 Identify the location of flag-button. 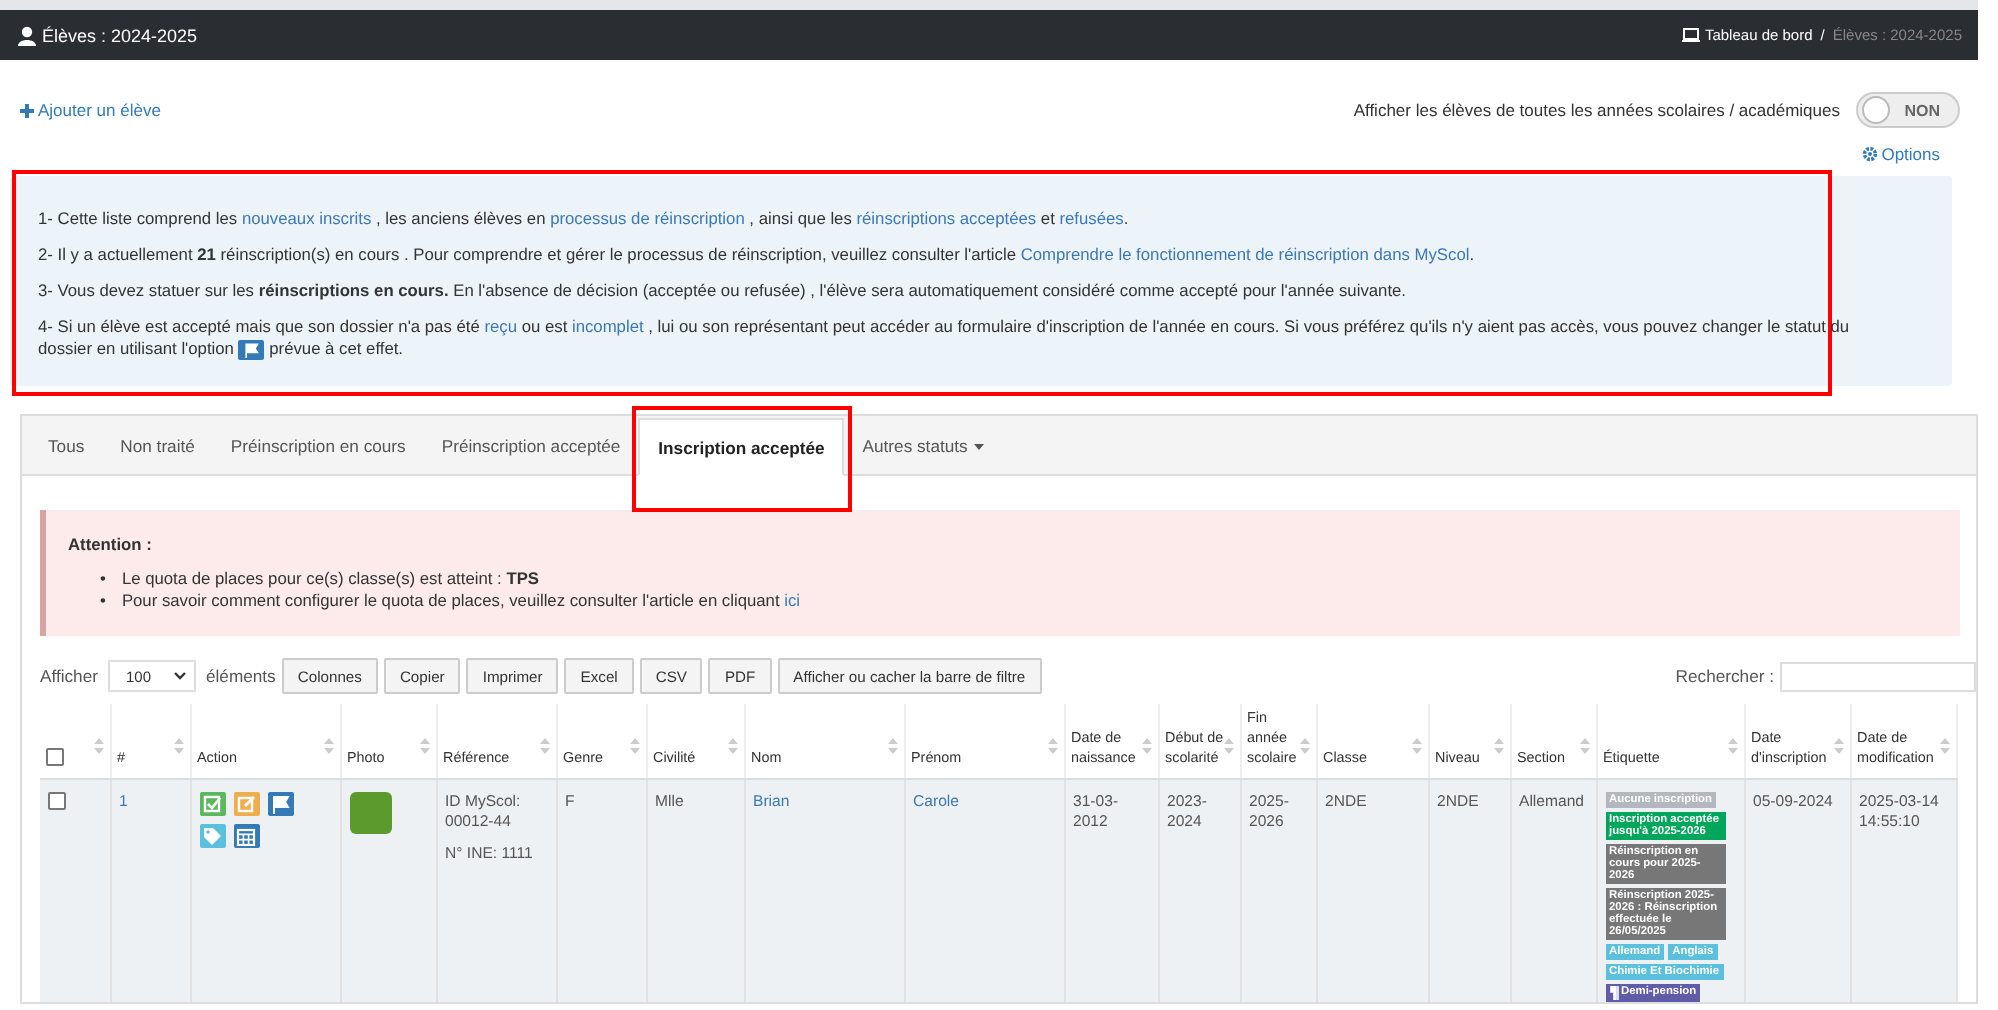
(280, 803).